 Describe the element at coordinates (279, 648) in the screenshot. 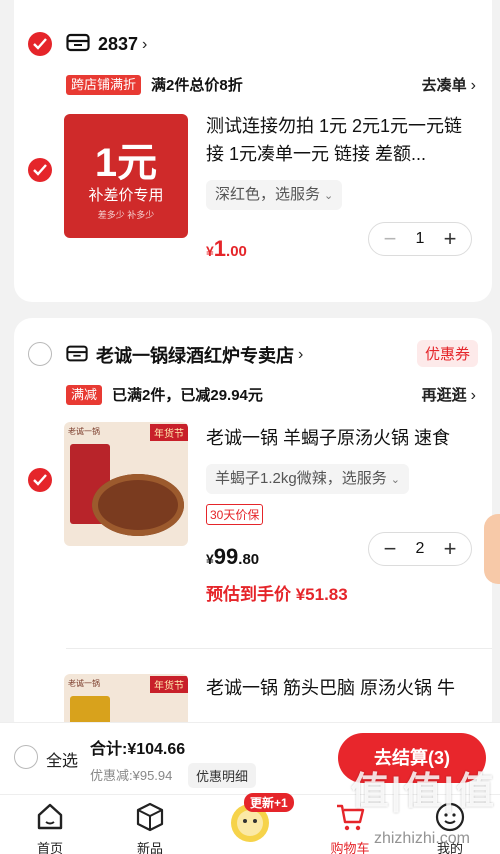

I see `item-divider` at that location.